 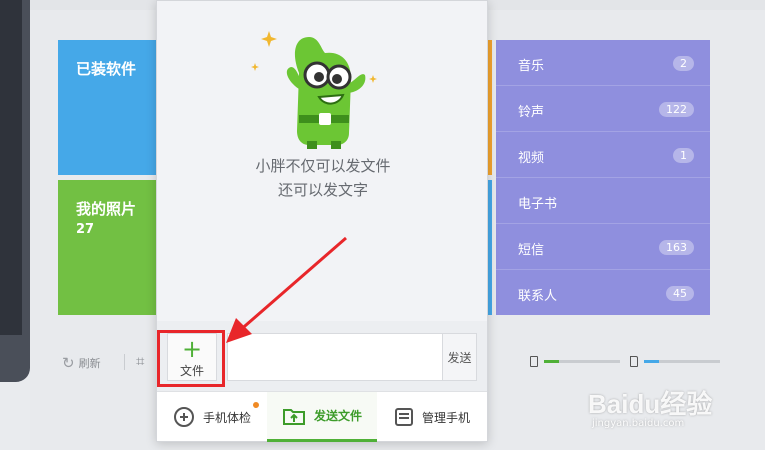 I want to click on list-item-label: 视频, so click(x=531, y=158).